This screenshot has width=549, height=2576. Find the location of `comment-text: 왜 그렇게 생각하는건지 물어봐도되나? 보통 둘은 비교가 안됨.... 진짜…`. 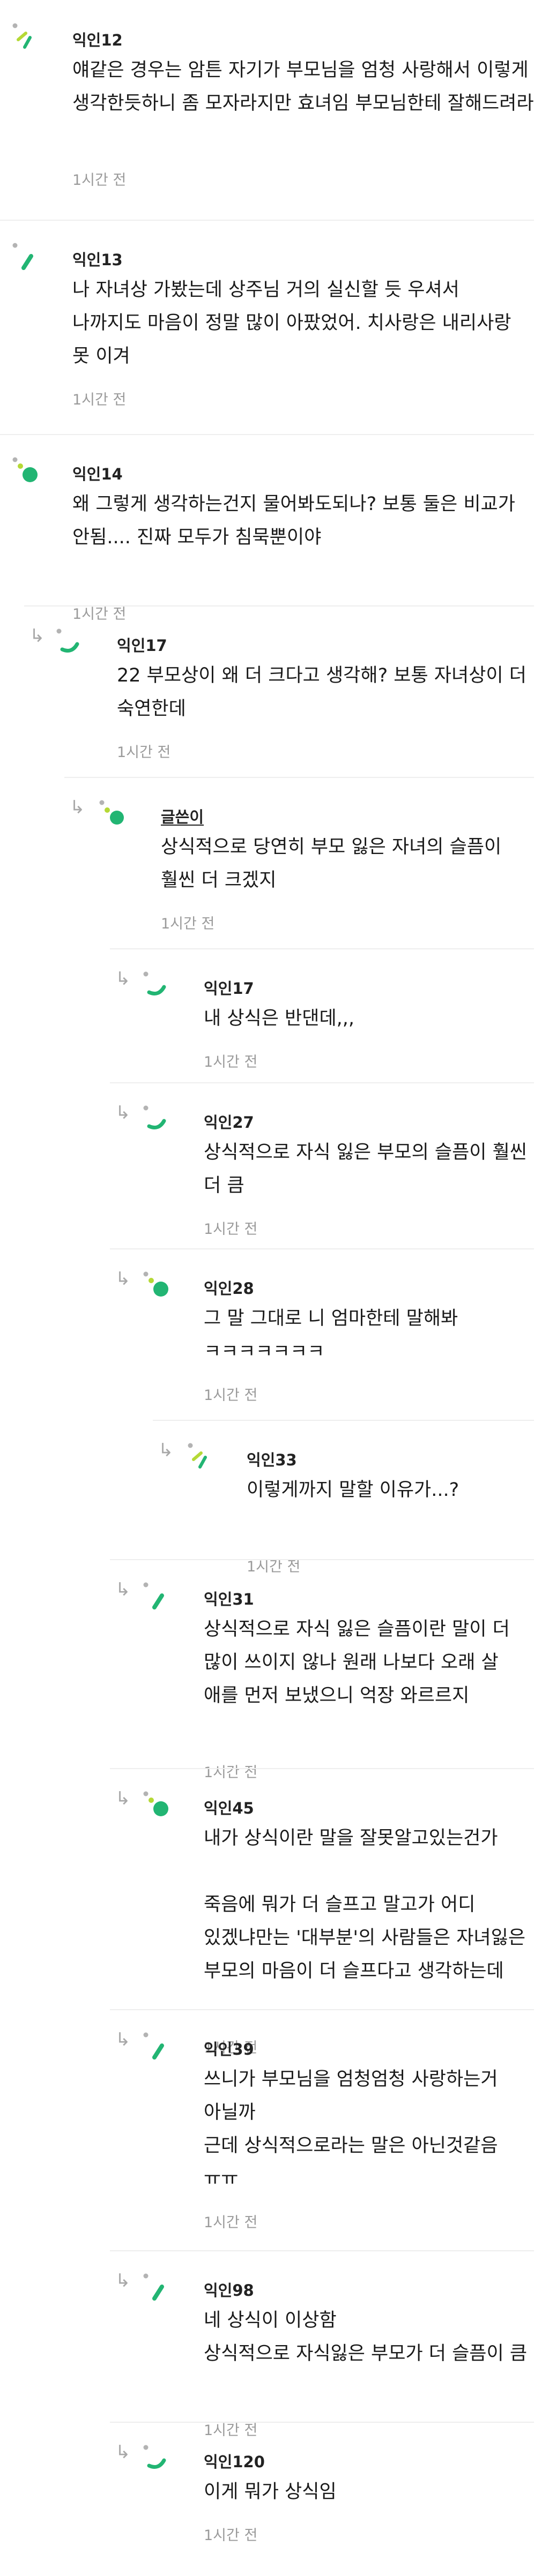

comment-text: 왜 그렇게 생각하는건지 물어봐도되나? 보통 둘은 비교가 안됨.... 진짜… is located at coordinates (293, 520).